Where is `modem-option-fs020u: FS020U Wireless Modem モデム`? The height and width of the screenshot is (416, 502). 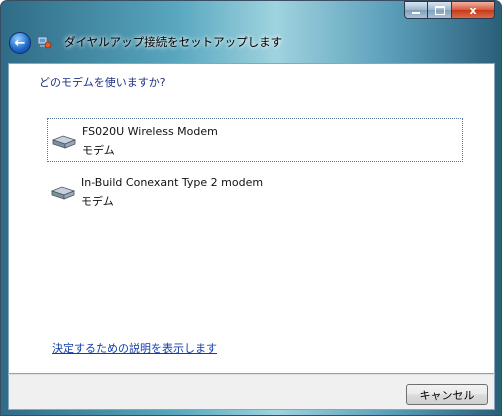 modem-option-fs020u: FS020U Wireless Modem モデム is located at coordinates (255, 140).